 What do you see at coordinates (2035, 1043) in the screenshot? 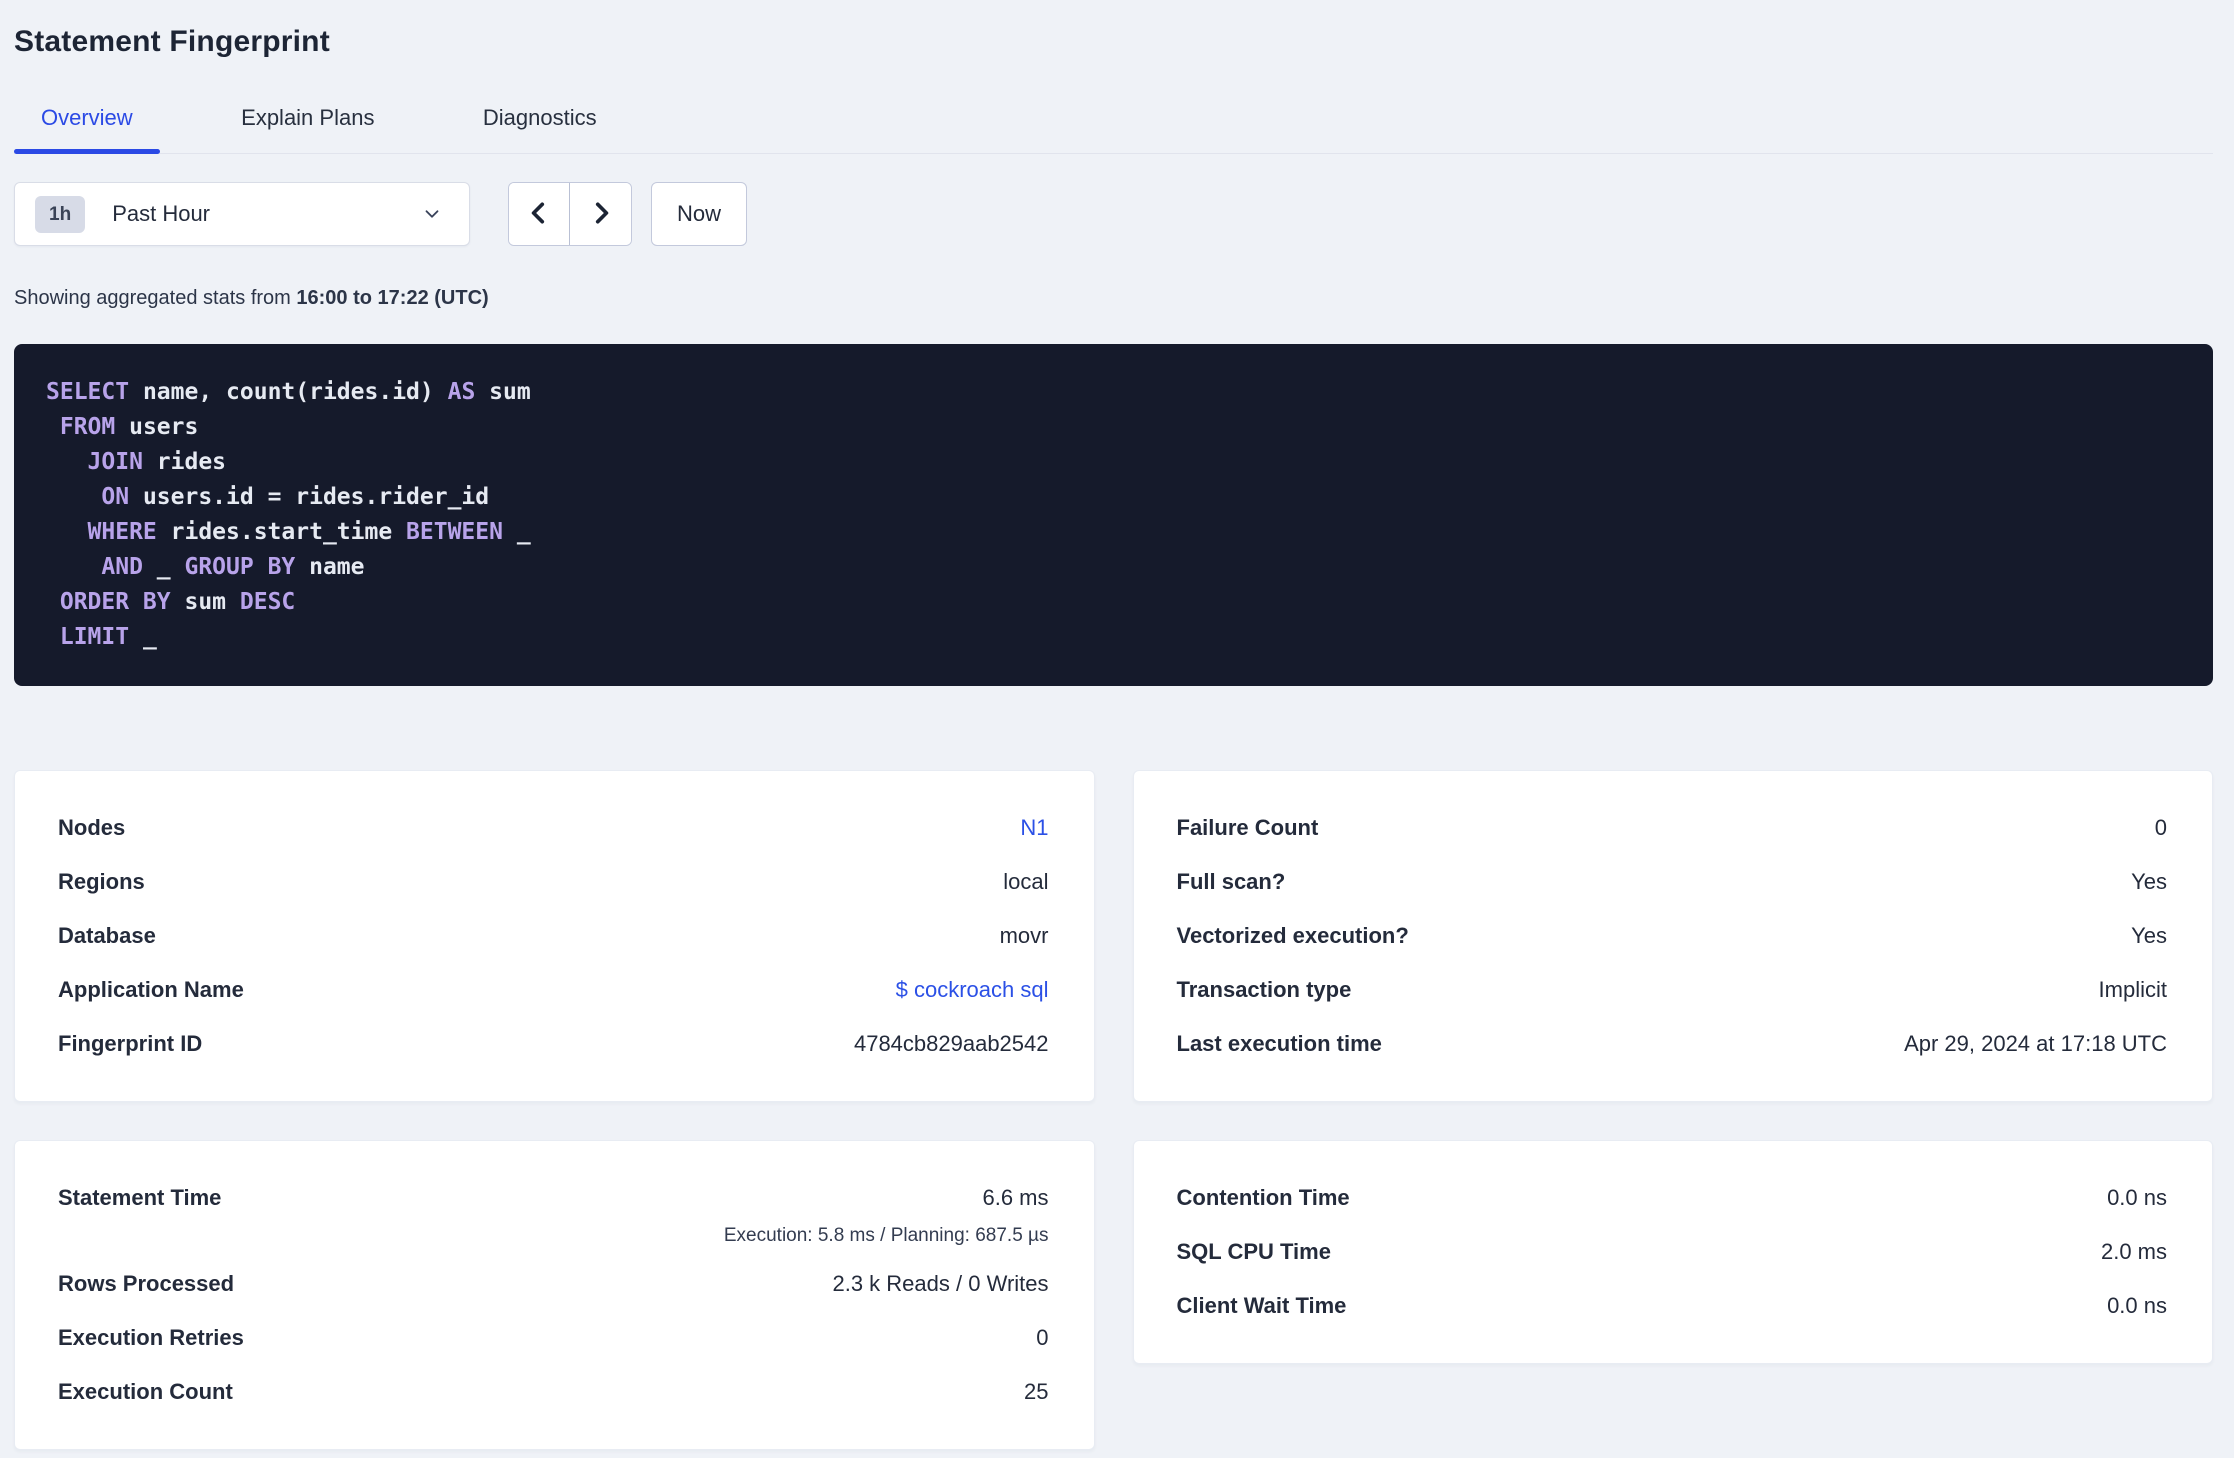
I see `row-value: Apr 29, 2024 at 17:18 UTC` at bounding box center [2035, 1043].